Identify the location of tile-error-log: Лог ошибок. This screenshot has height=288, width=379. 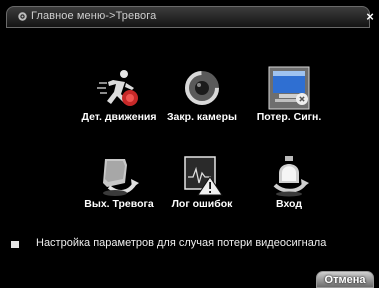
(202, 188).